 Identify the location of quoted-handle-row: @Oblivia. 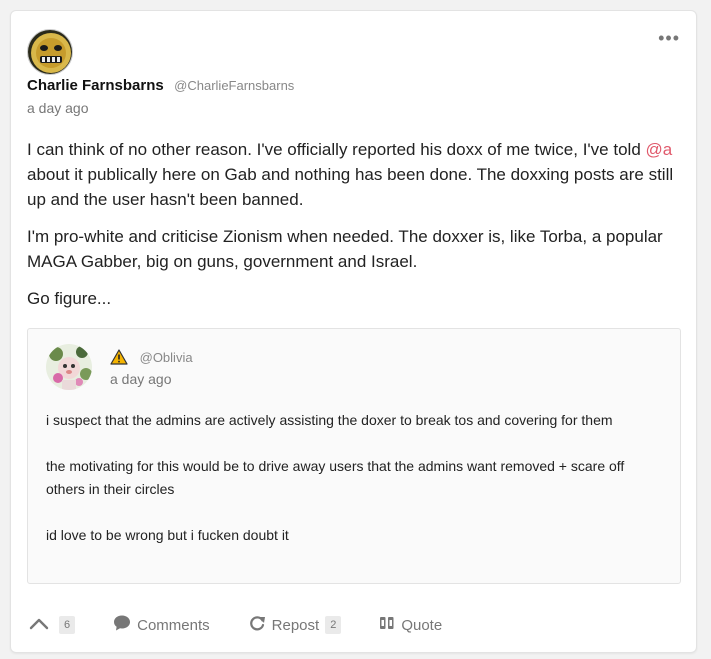
(151, 358).